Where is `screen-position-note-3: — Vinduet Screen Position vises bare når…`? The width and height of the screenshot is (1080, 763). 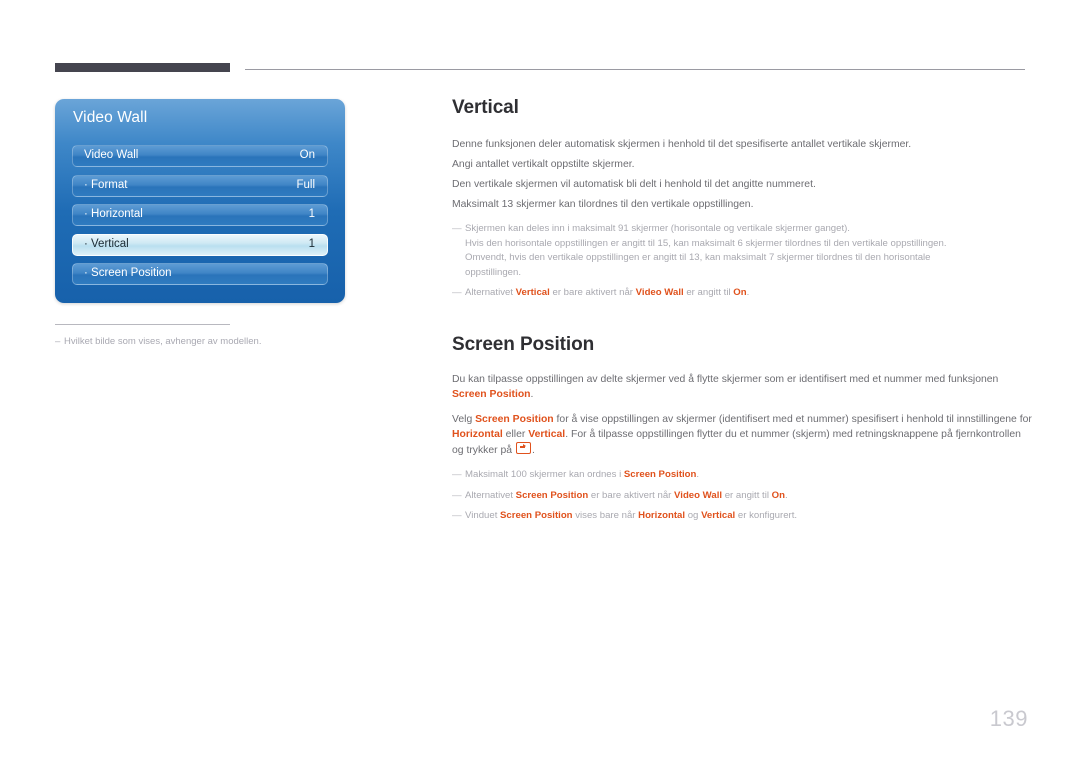
screen-position-note-3: — Vinduet Screen Position vises bare når… is located at coordinates (742, 516).